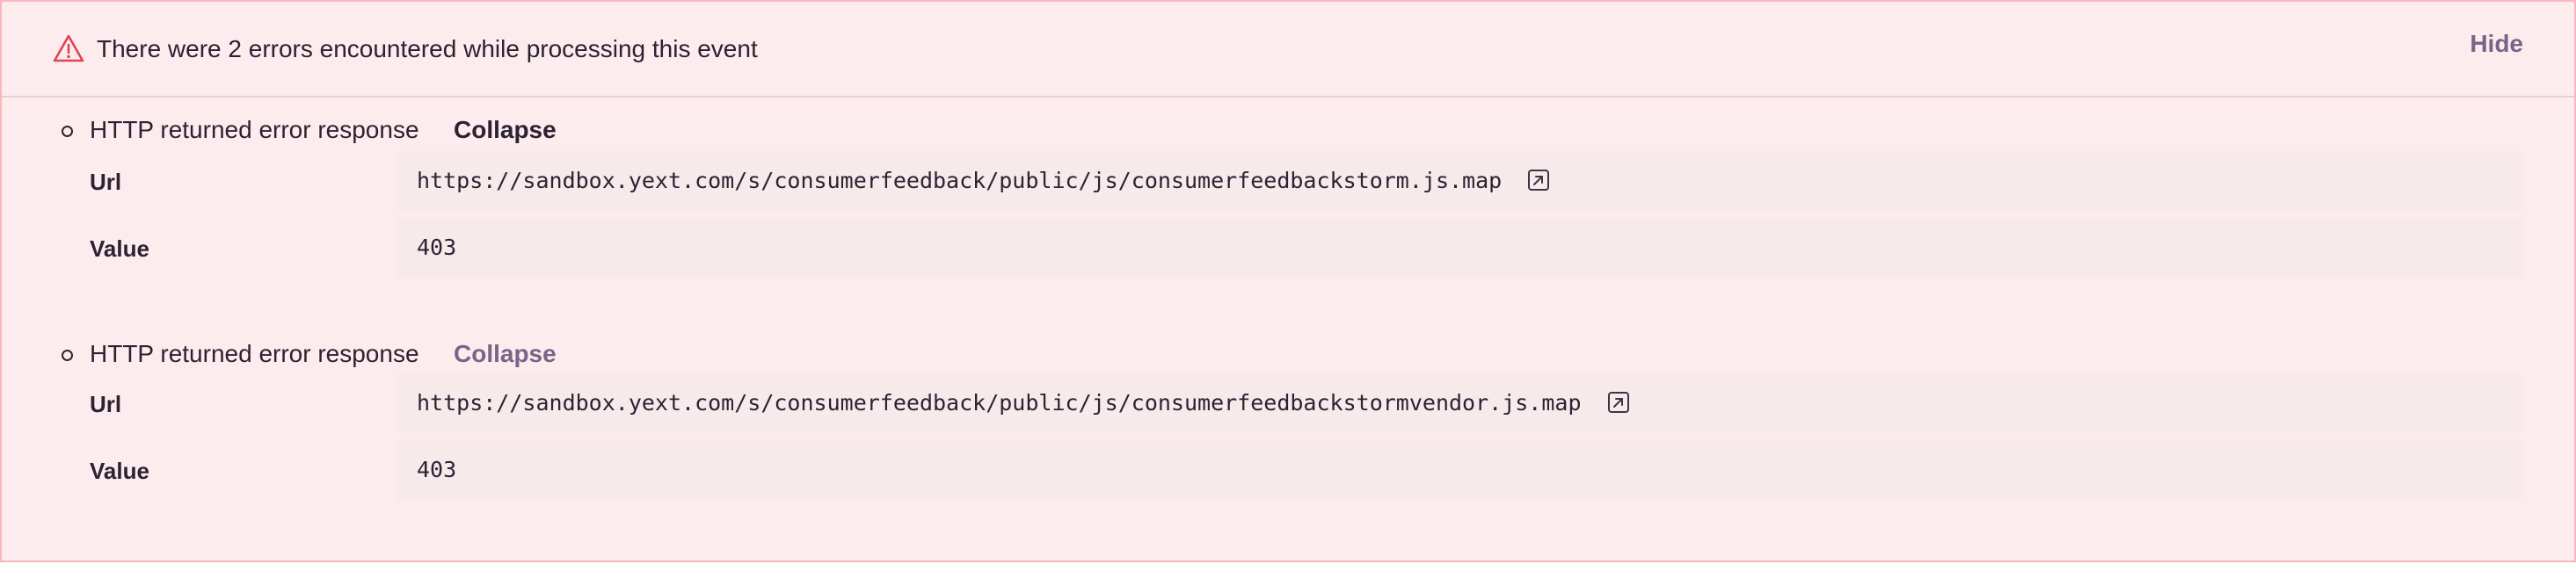  Describe the element at coordinates (2496, 44) in the screenshot. I see `hide-button: Hide` at that location.